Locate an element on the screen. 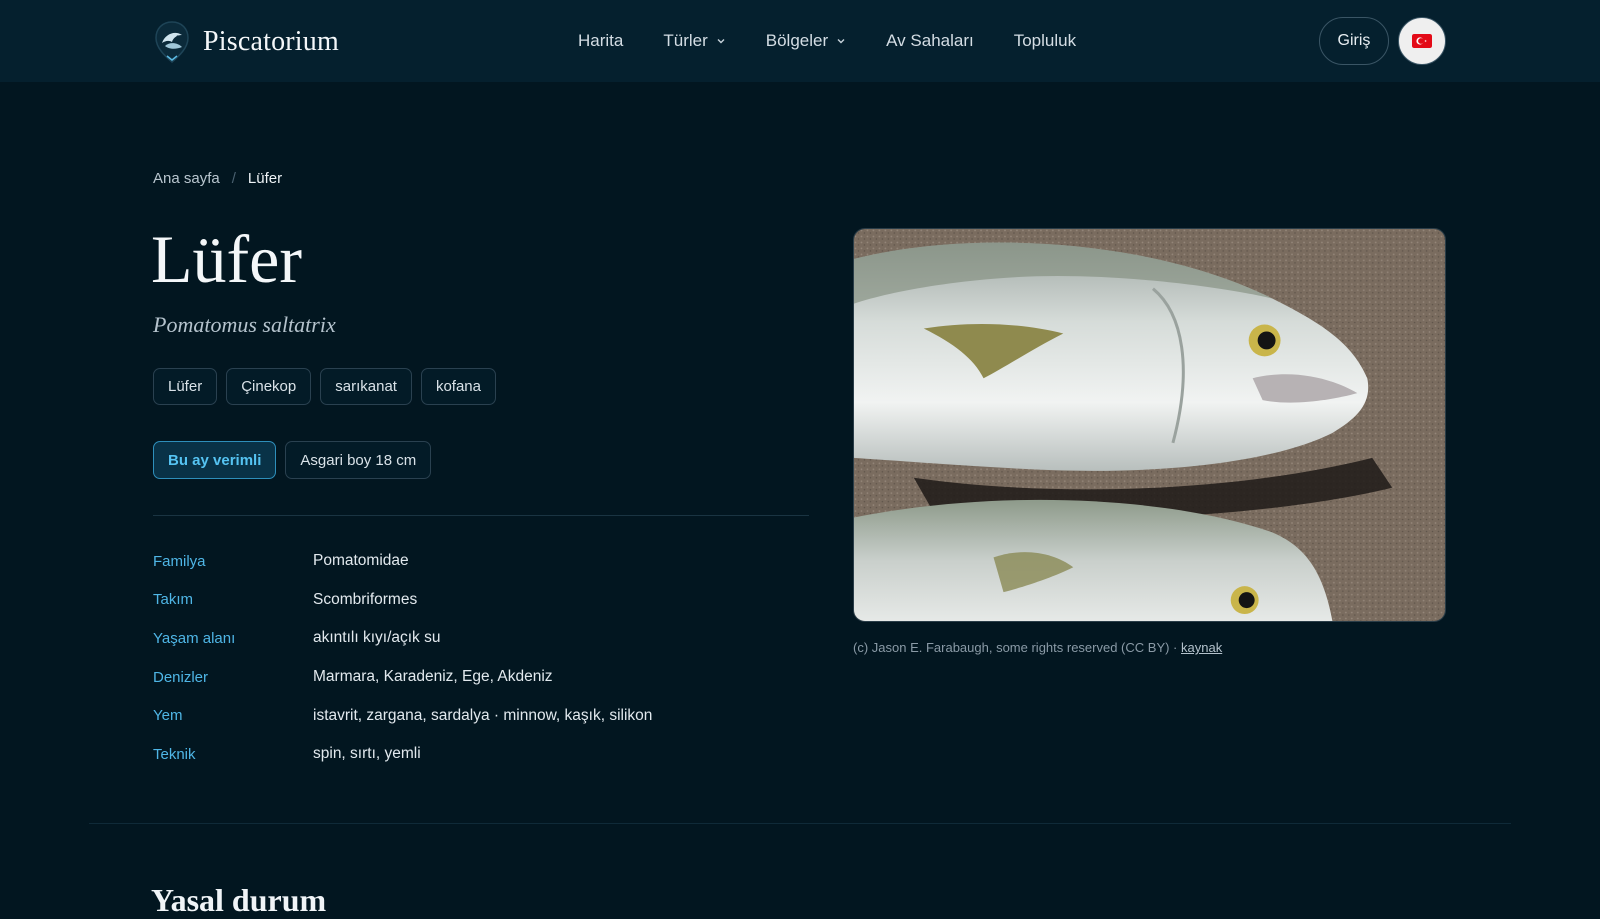 The image size is (1600, 919). alias-chip: sarıkanat is located at coordinates (366, 386).